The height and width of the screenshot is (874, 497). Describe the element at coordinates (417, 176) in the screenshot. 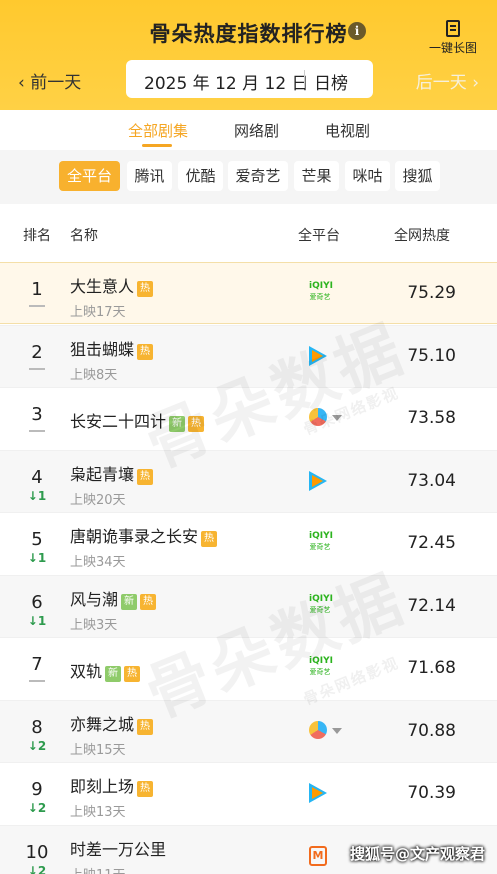

I see `chip-sohu: 搜狐` at that location.